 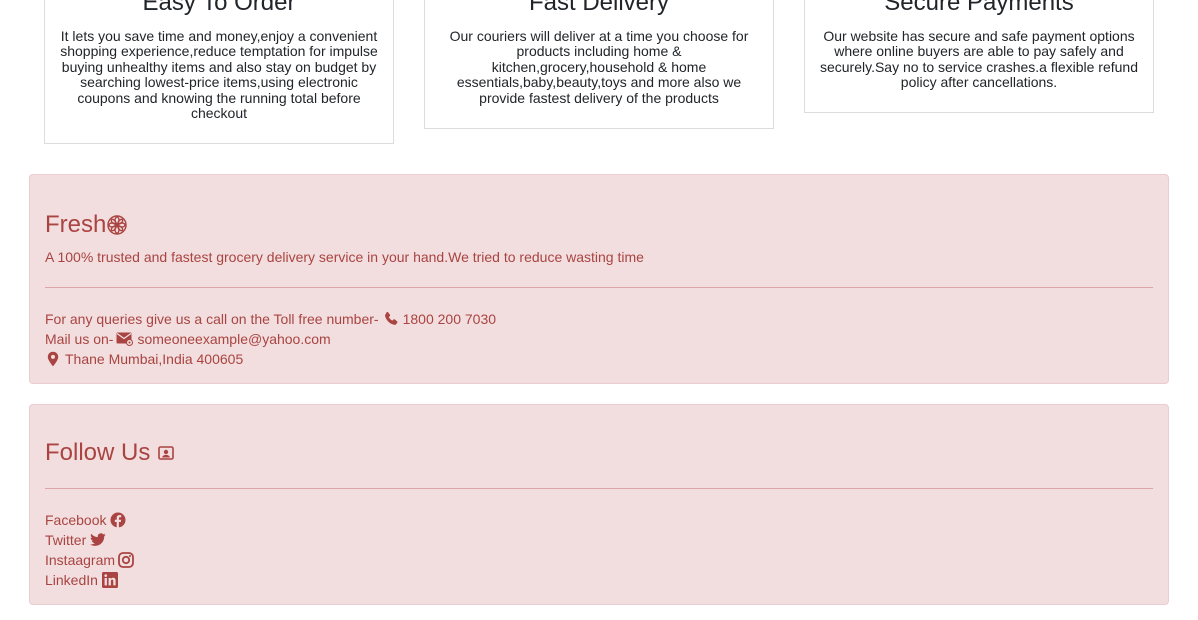 I want to click on twitter-icon, so click(x=98, y=540).